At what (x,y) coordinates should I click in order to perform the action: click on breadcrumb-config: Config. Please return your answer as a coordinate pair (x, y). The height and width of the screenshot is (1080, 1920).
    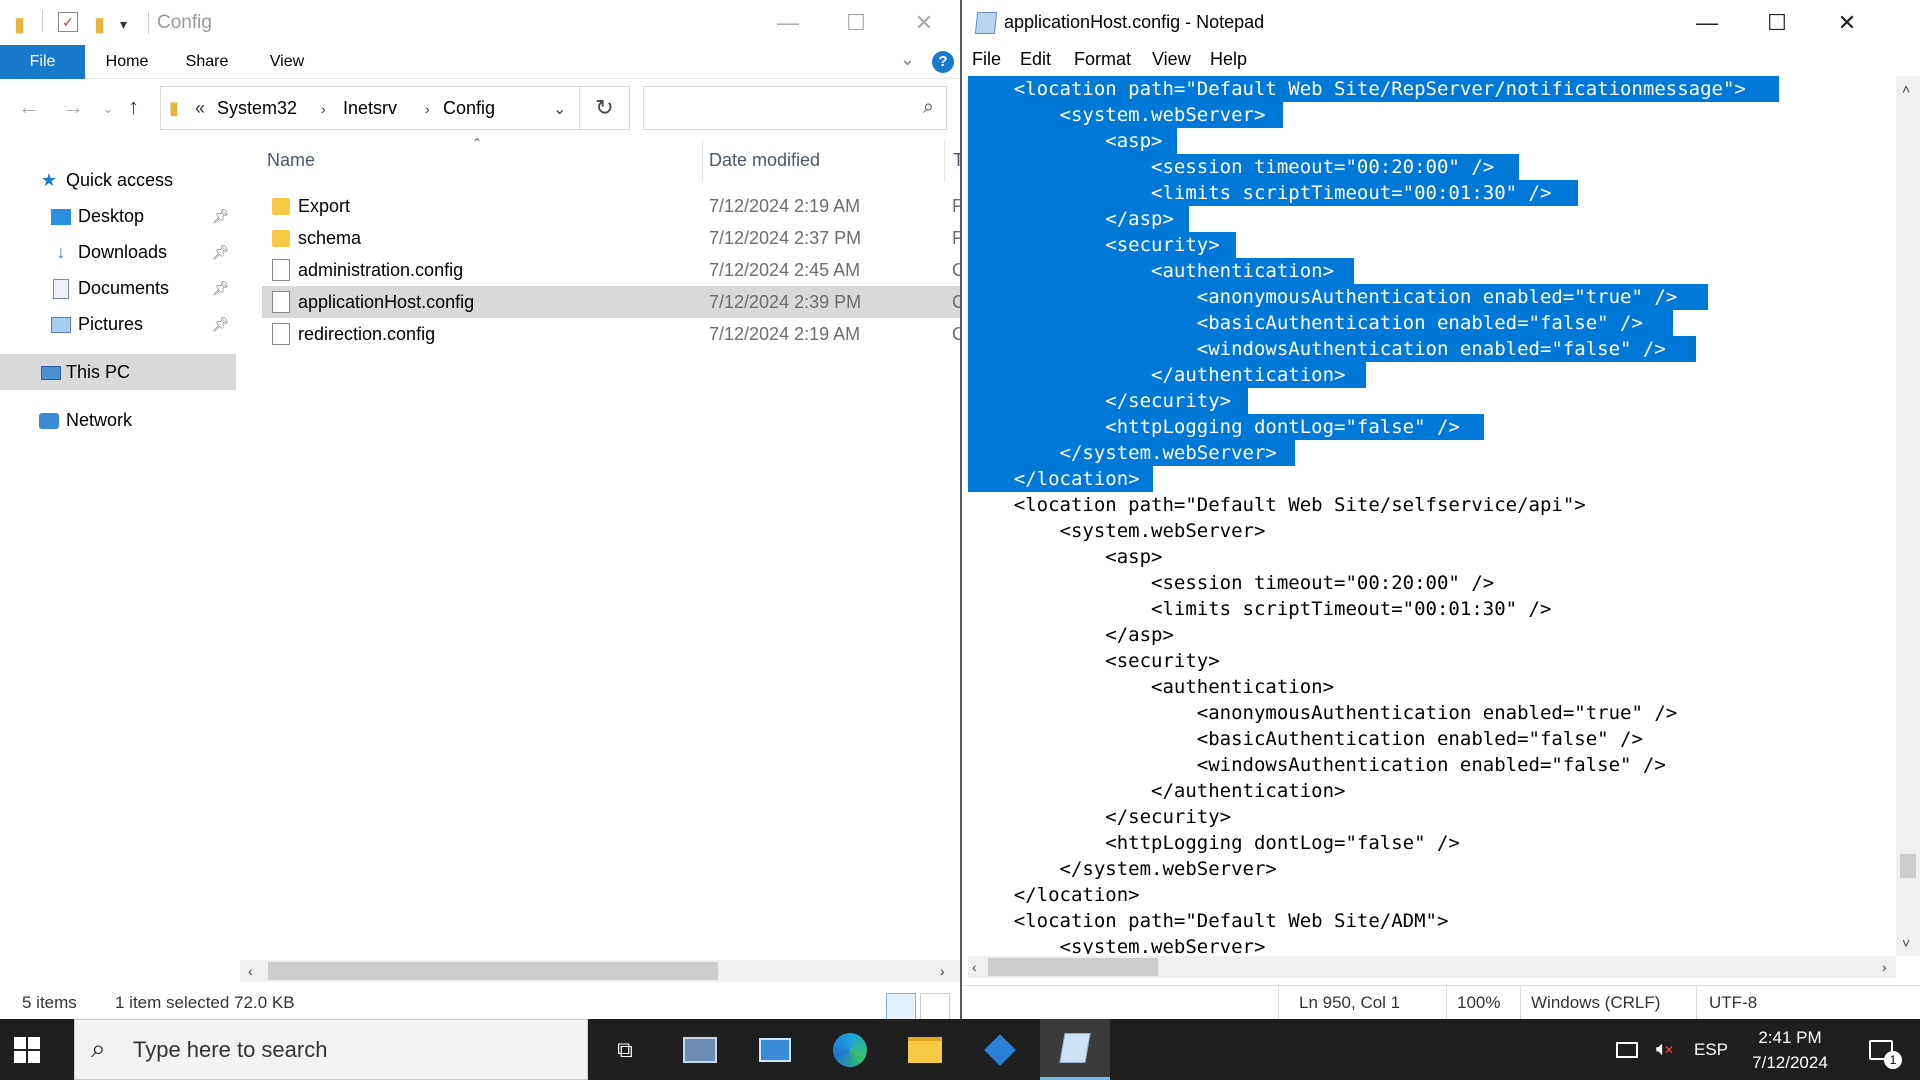
    Looking at the image, I should click on (469, 108).